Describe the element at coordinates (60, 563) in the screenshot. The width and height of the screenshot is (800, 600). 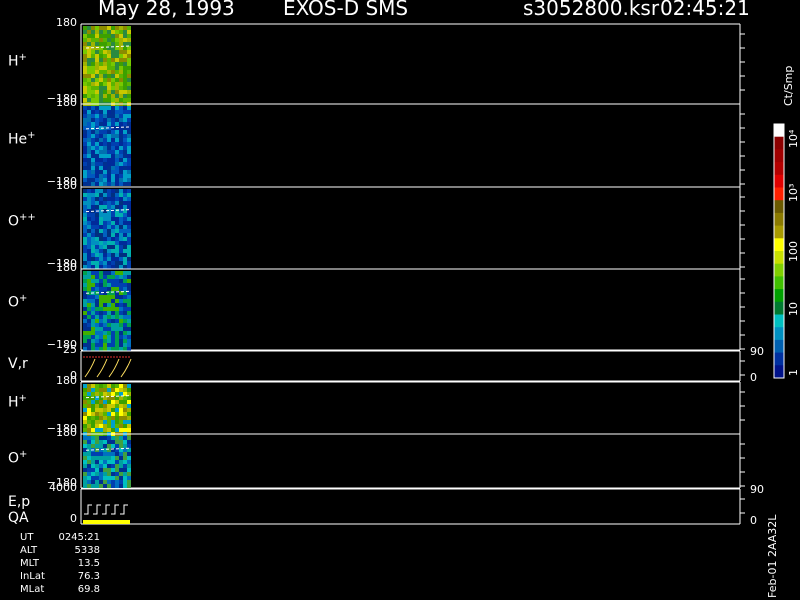
I see `footer-row: MLT 13.5` at that location.